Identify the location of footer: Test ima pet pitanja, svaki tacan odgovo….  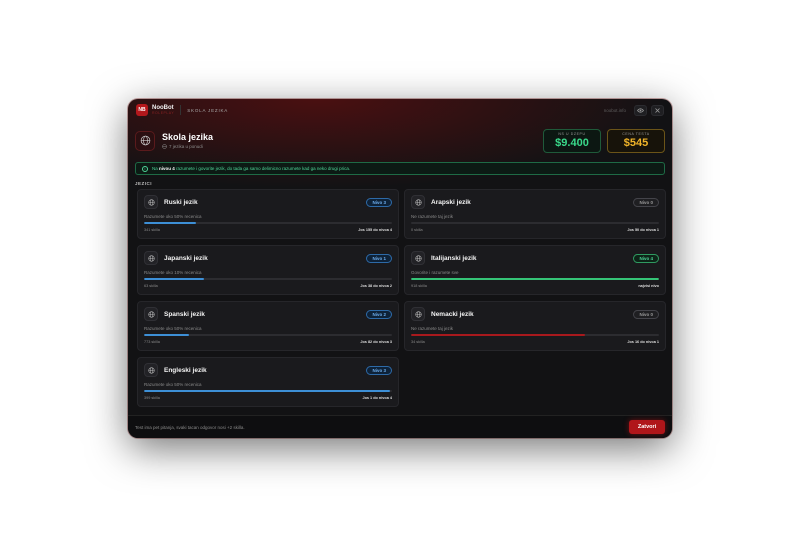
(400, 426).